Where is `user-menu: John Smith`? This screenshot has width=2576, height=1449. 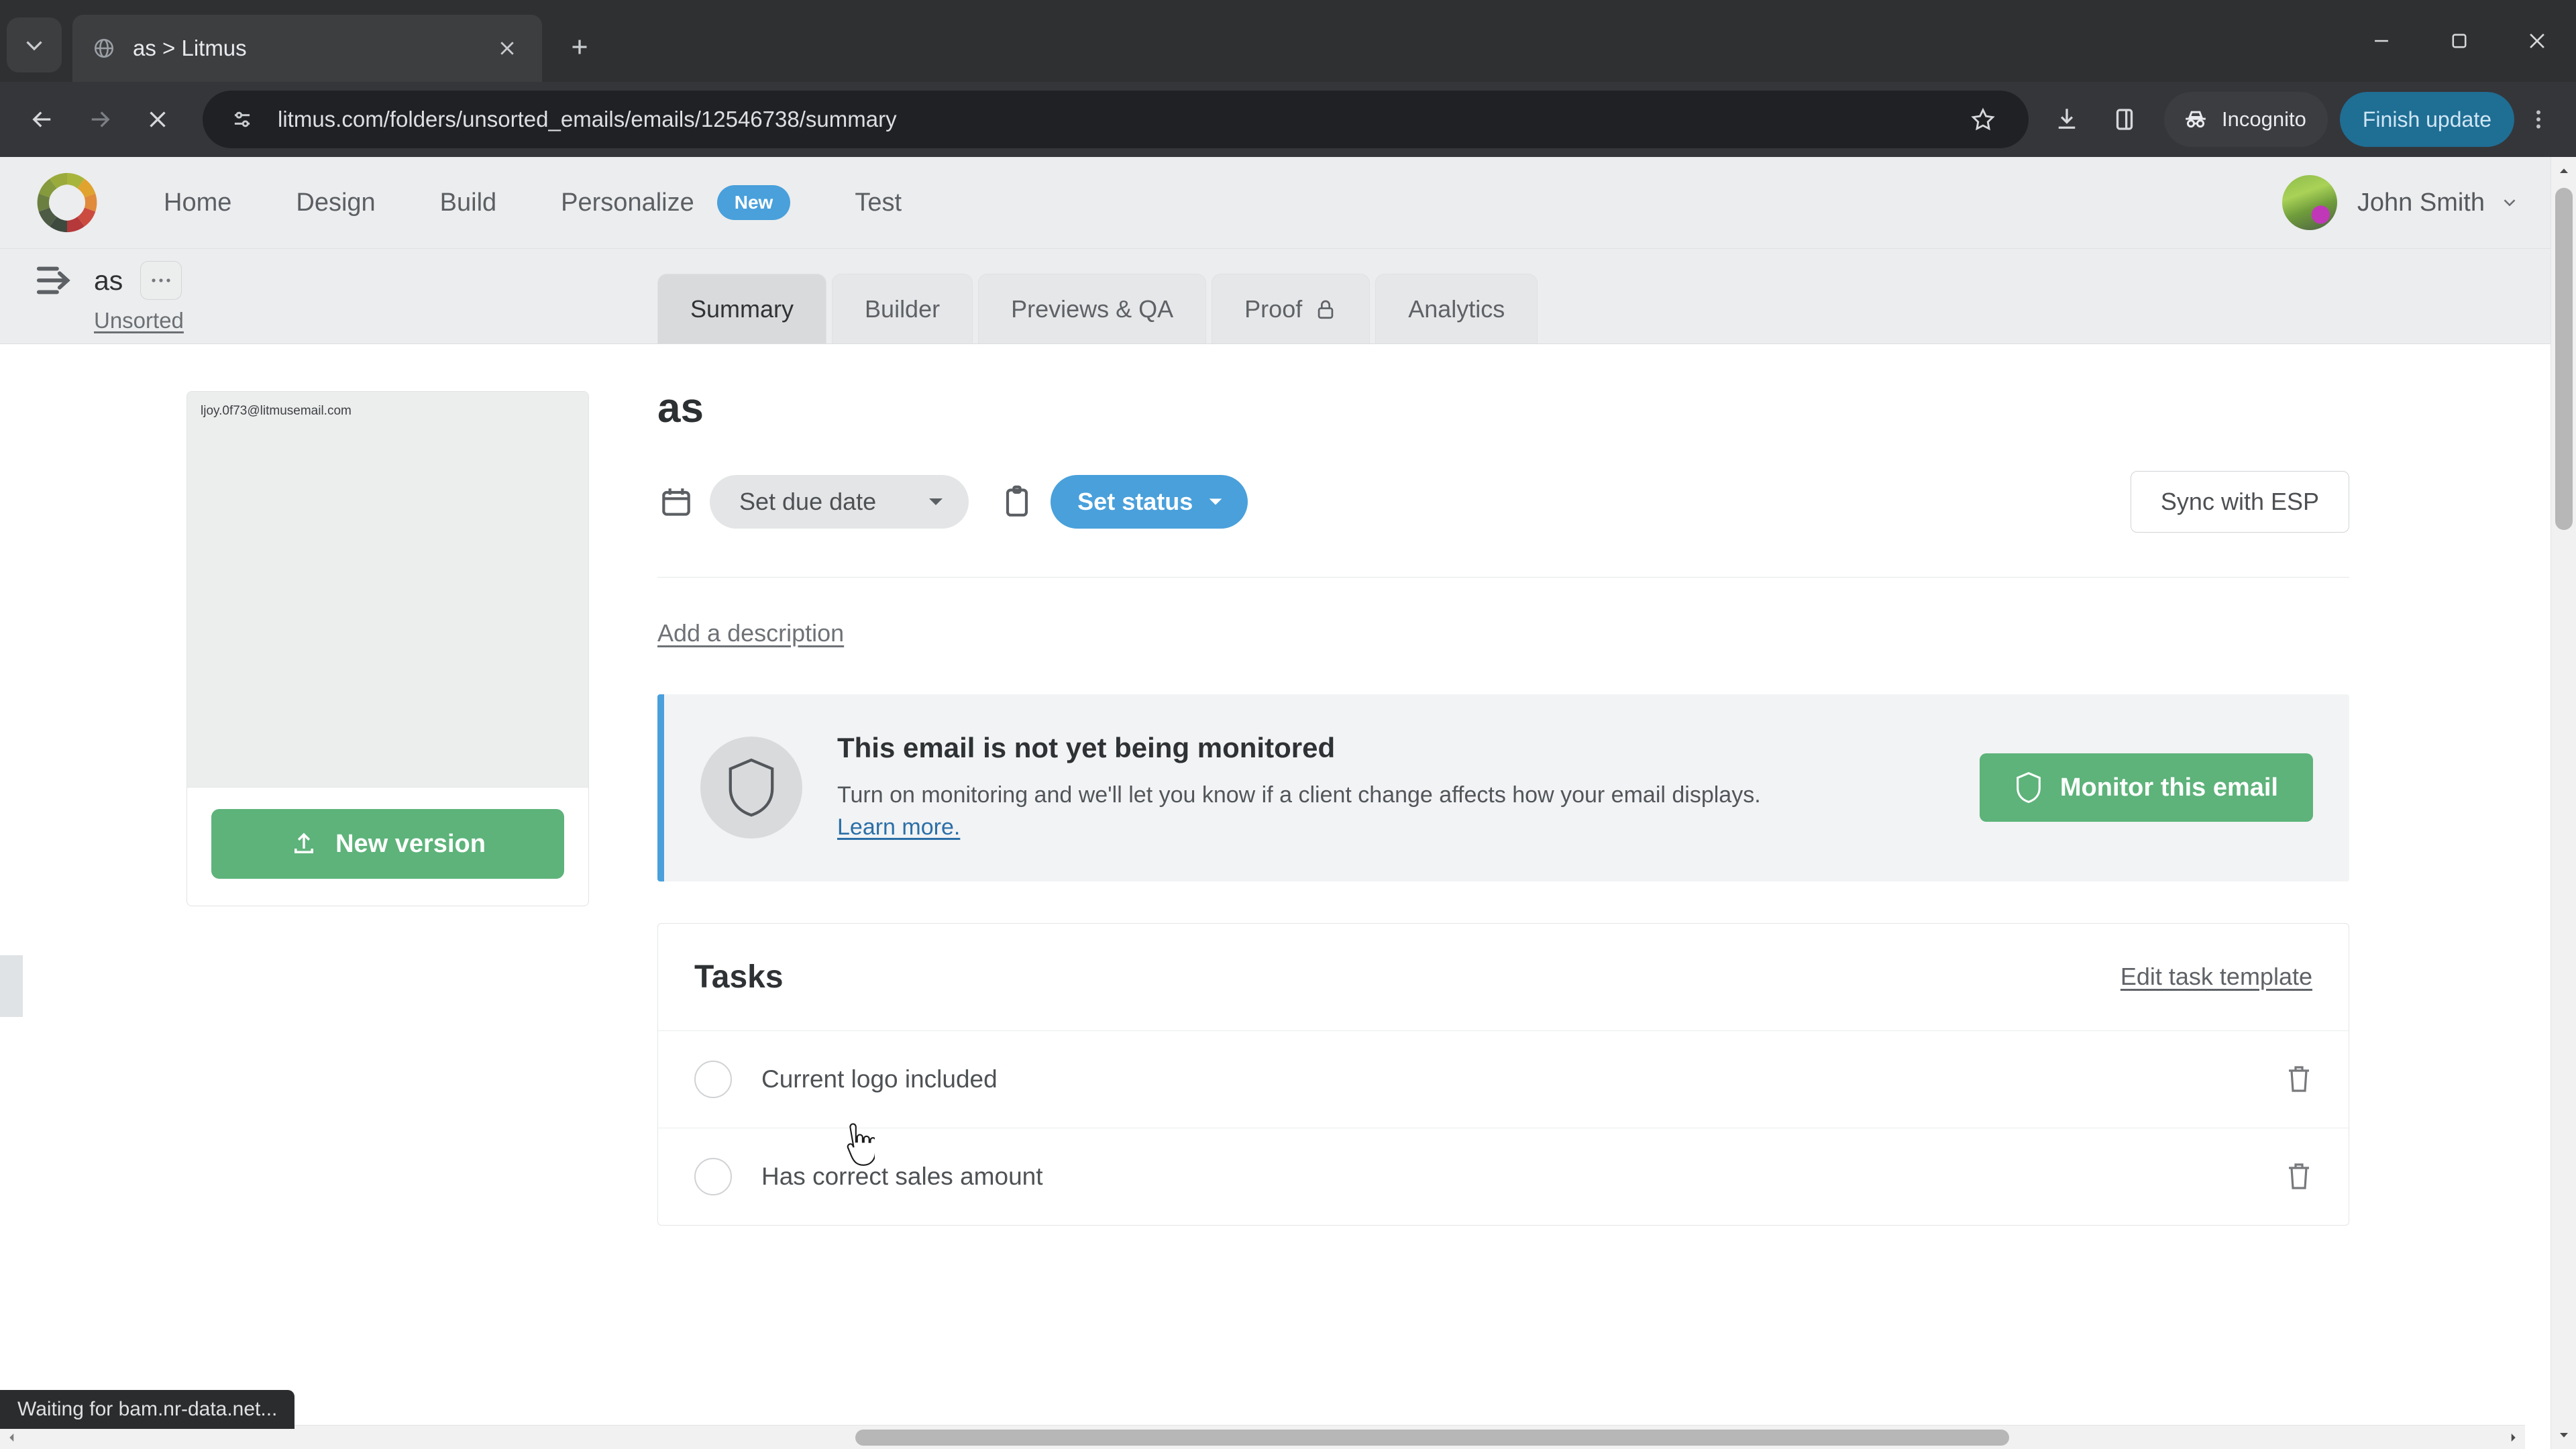 user-menu: John Smith is located at coordinates (2401, 202).